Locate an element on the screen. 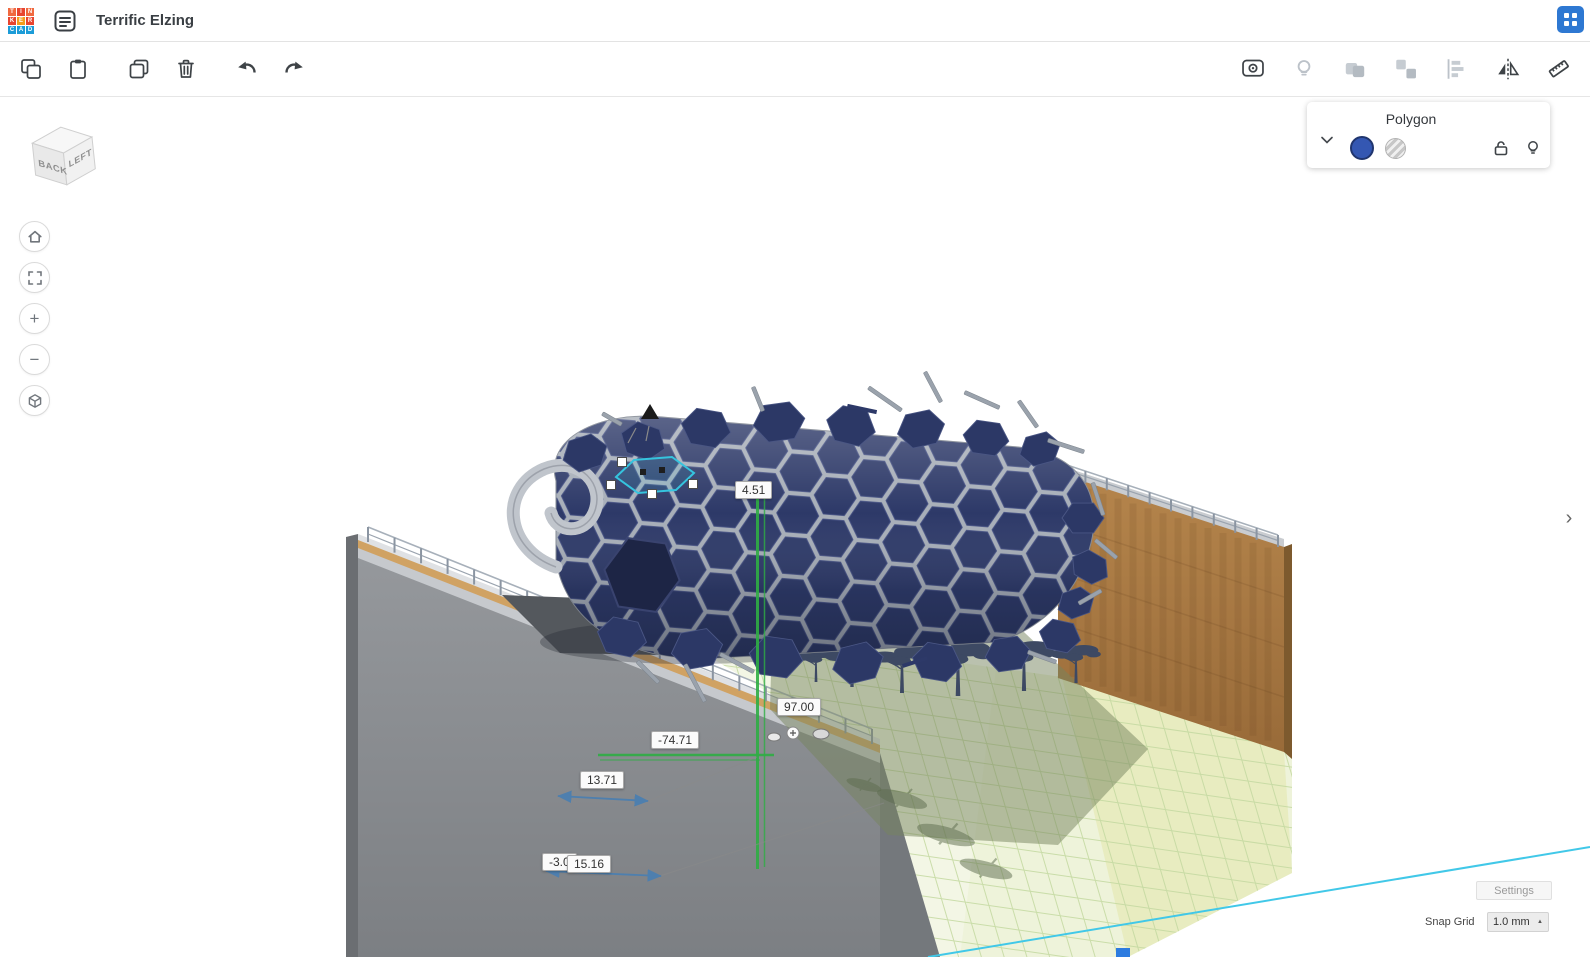 The width and height of the screenshot is (1590, 957). undo-button is located at coordinates (247, 69).